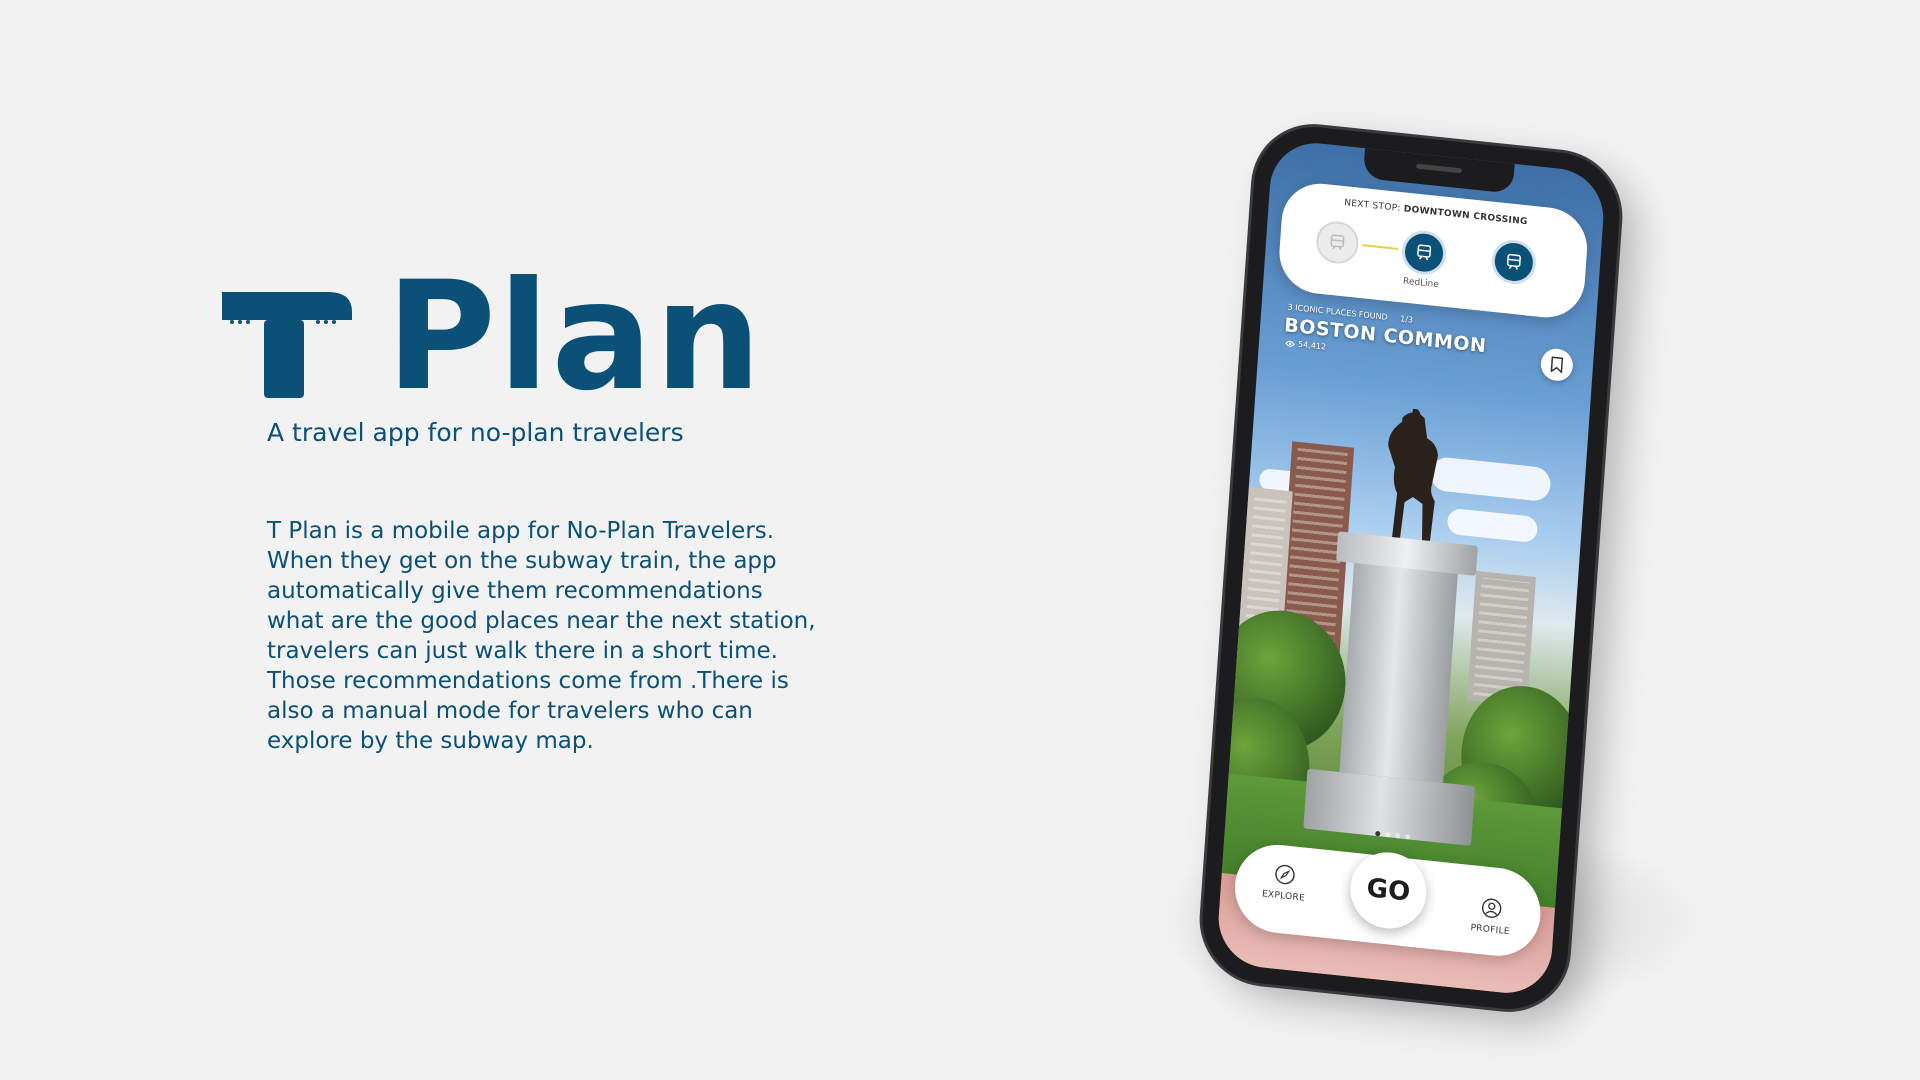 The width and height of the screenshot is (1920, 1080). What do you see at coordinates (1285, 874) in the screenshot?
I see `compass-icon` at bounding box center [1285, 874].